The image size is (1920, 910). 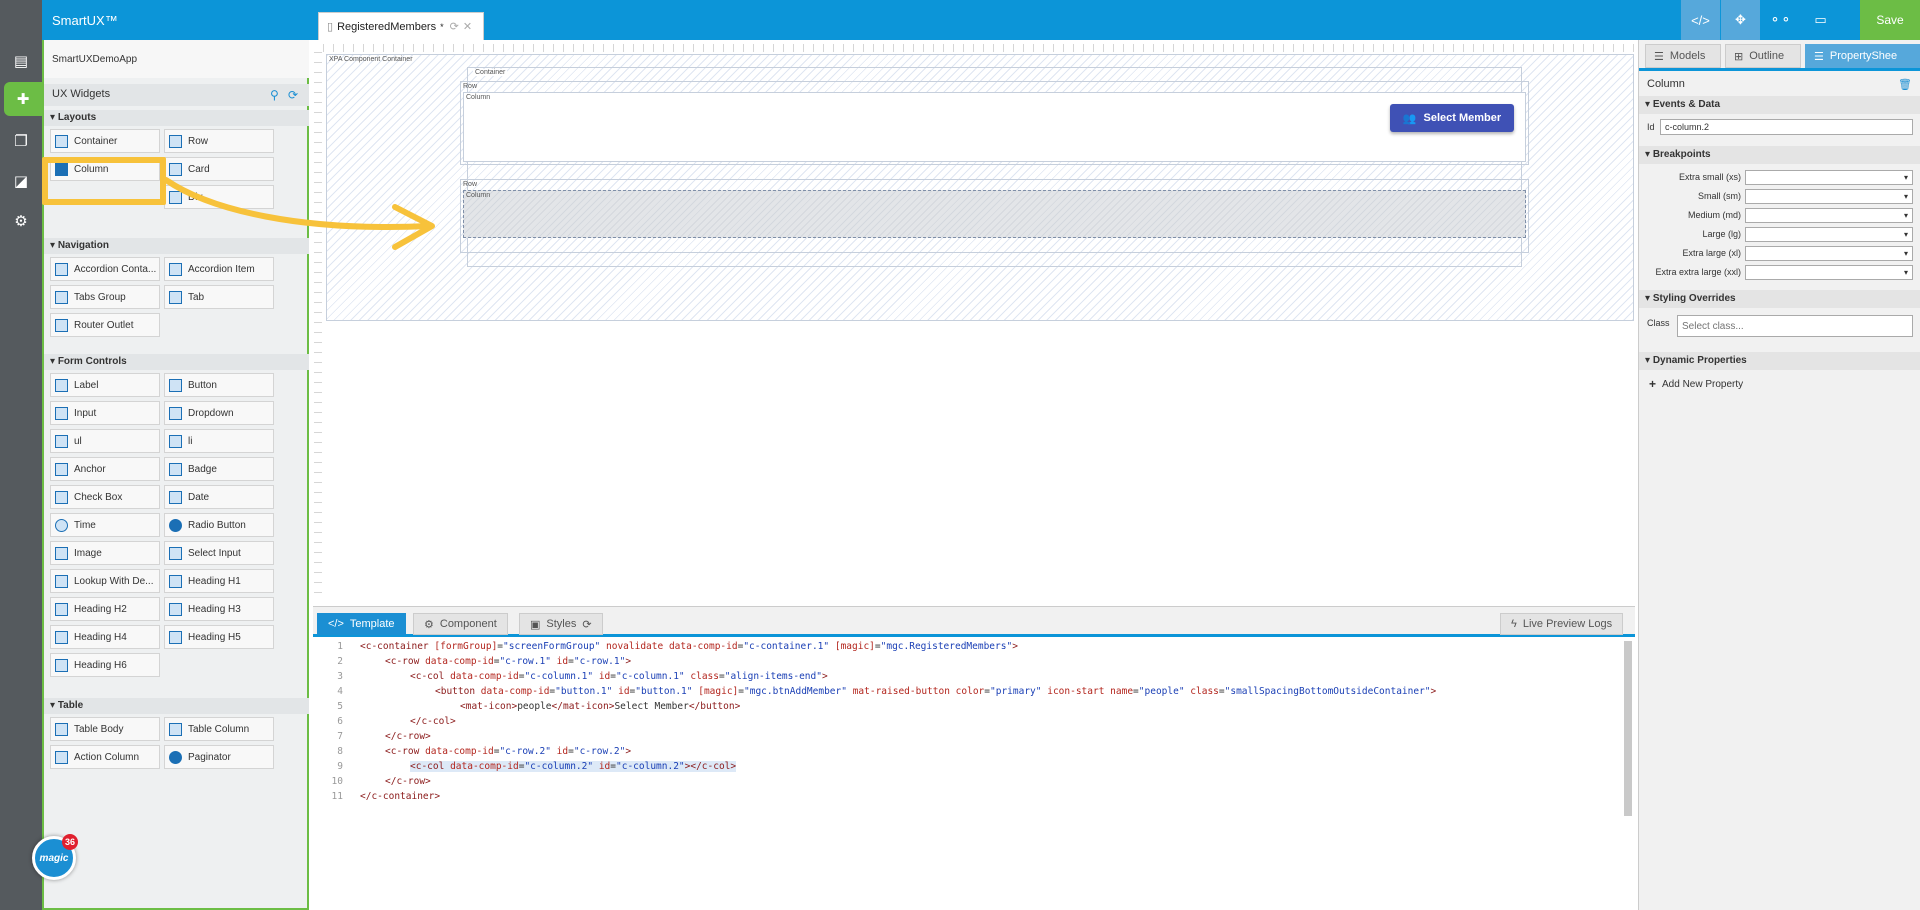 I want to click on expand-icon: ✥, so click(x=1740, y=20).